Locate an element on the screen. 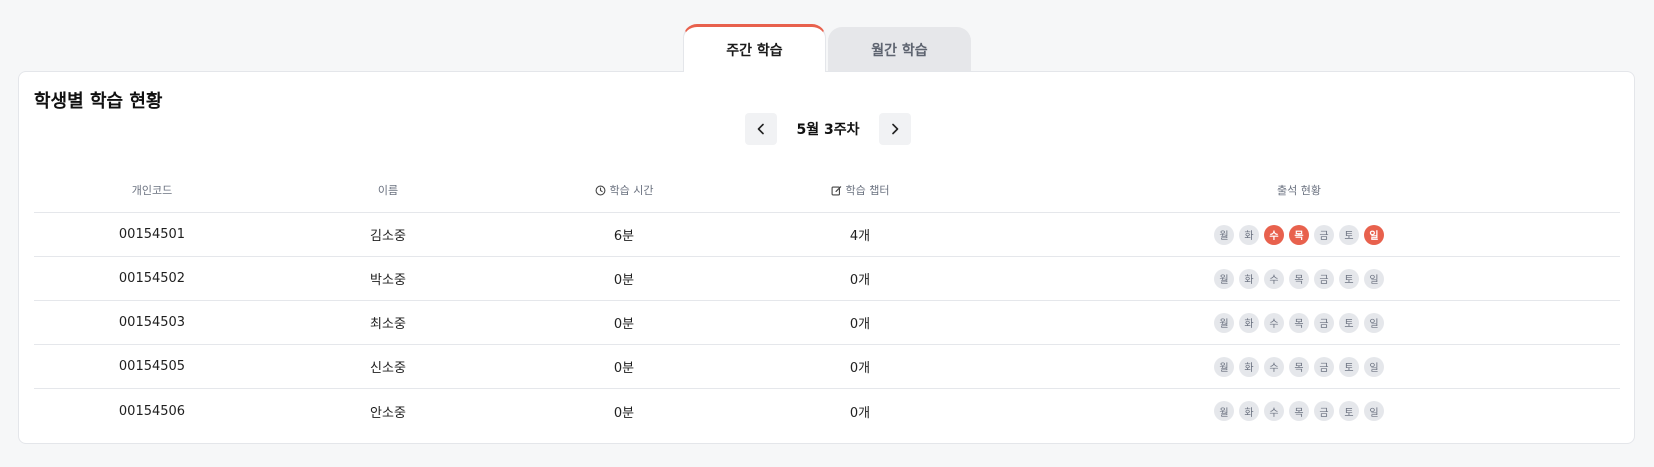 This screenshot has width=1654, height=467. cell-name: 최소중 is located at coordinates (388, 324).